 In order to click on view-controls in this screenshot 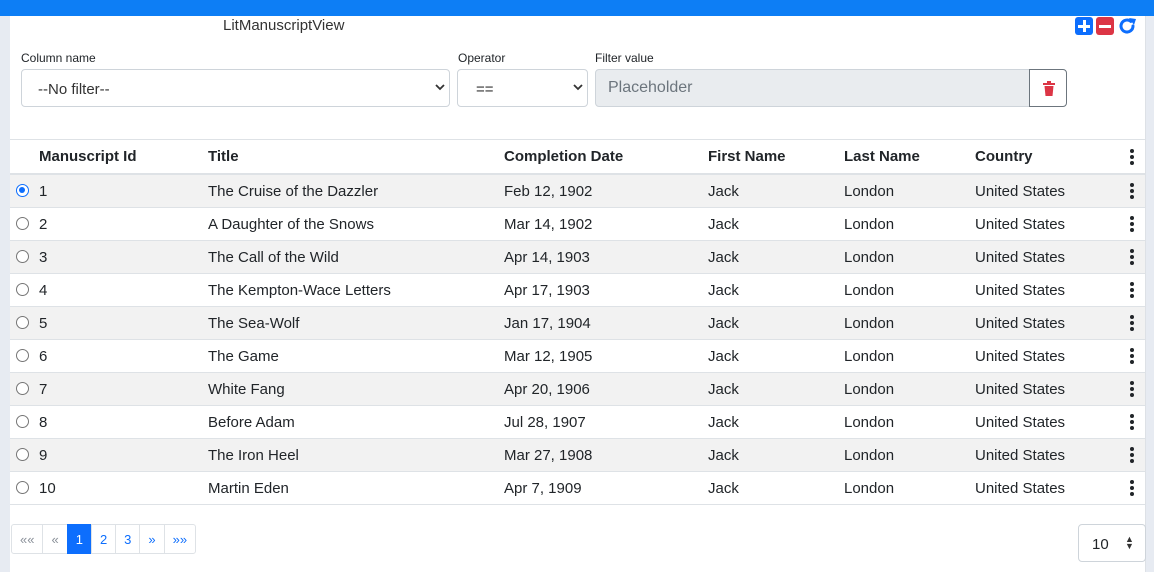, I will do `click(1106, 26)`.